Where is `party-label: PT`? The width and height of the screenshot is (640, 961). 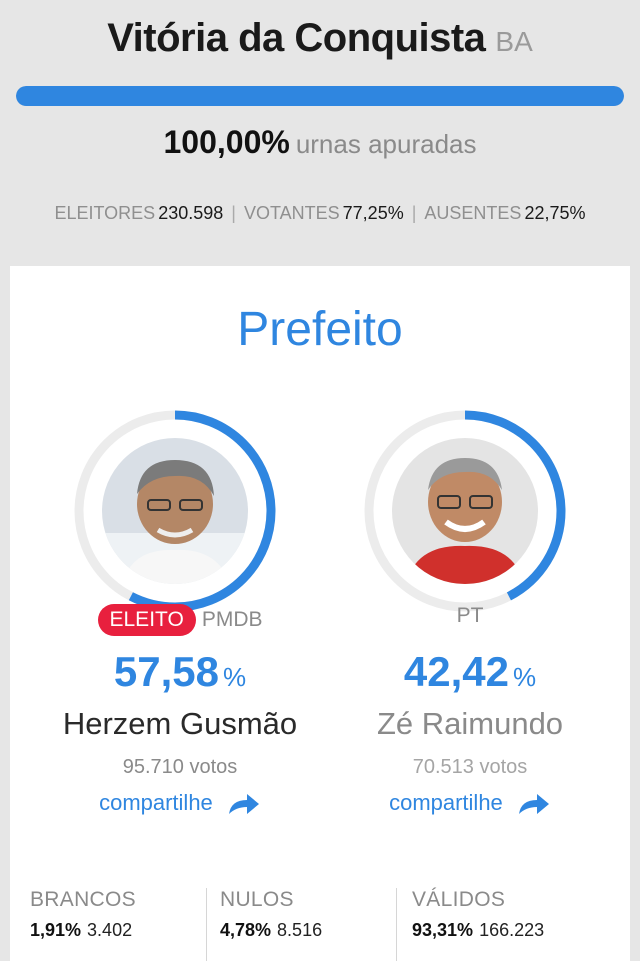
party-label: PT is located at coordinates (470, 615).